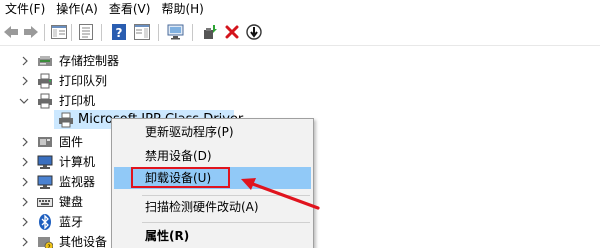 This screenshot has width=600, height=248. What do you see at coordinates (77, 9) in the screenshot?
I see `menu-action: 操作(A)` at bounding box center [77, 9].